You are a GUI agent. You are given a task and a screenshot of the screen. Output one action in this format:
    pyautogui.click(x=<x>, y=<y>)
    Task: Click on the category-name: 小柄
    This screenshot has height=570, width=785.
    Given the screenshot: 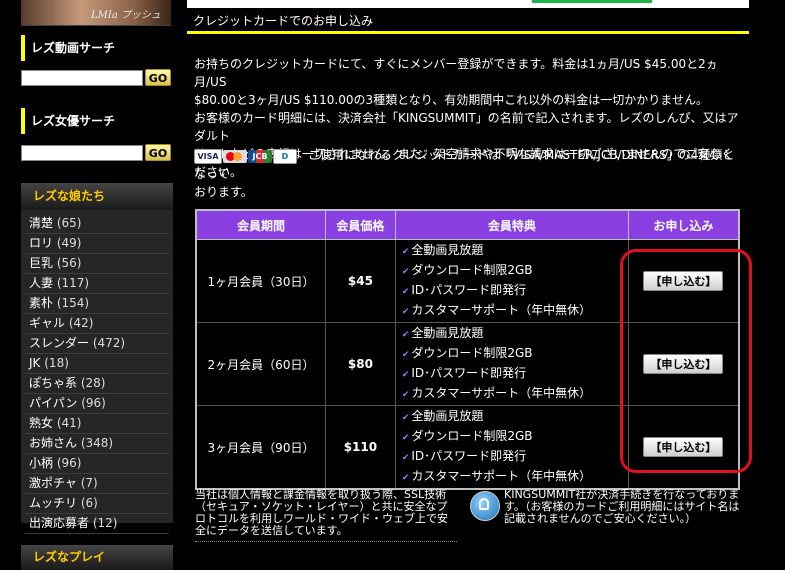 What is the action you would take?
    pyautogui.click(x=41, y=463)
    